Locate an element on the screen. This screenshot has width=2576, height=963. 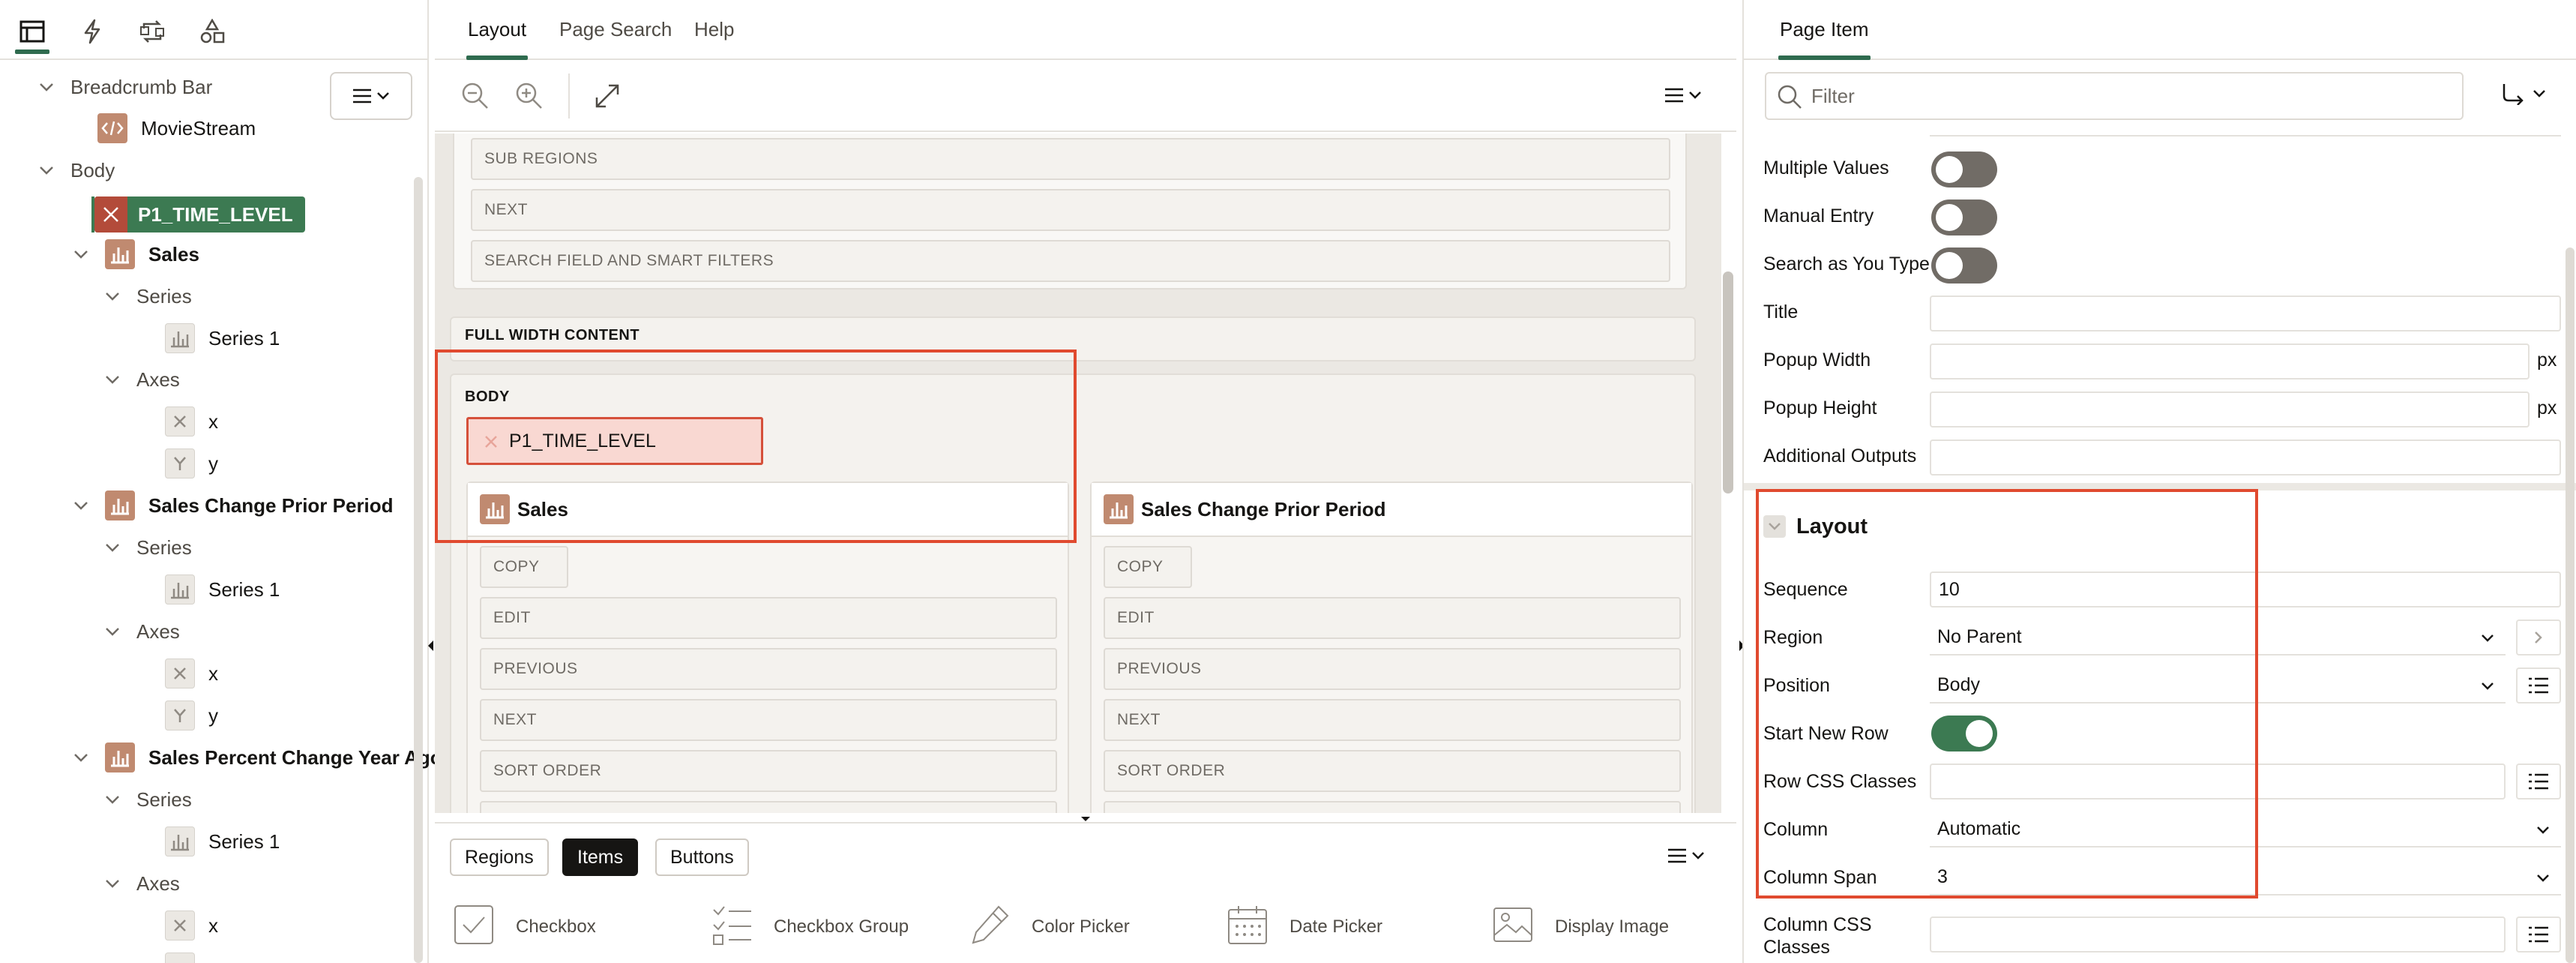
x-axis-icon is located at coordinates (180, 421).